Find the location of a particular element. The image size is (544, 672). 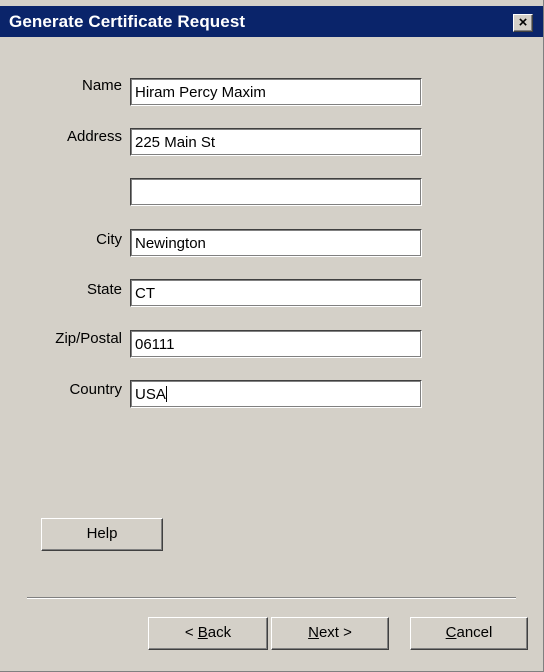

zip-field: 06111 is located at coordinates (276, 344).